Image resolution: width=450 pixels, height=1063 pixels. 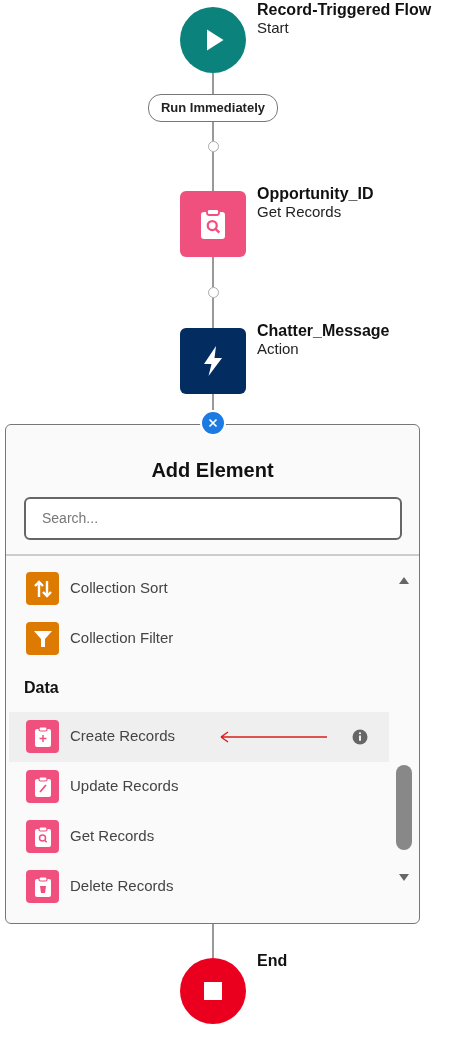 I want to click on element-item: Collection Filter, so click(x=199, y=638).